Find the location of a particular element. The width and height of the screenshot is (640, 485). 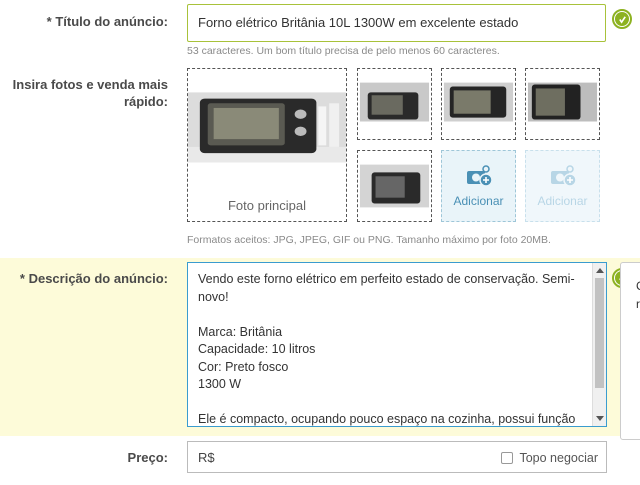

scroll-thumb is located at coordinates (599, 333).